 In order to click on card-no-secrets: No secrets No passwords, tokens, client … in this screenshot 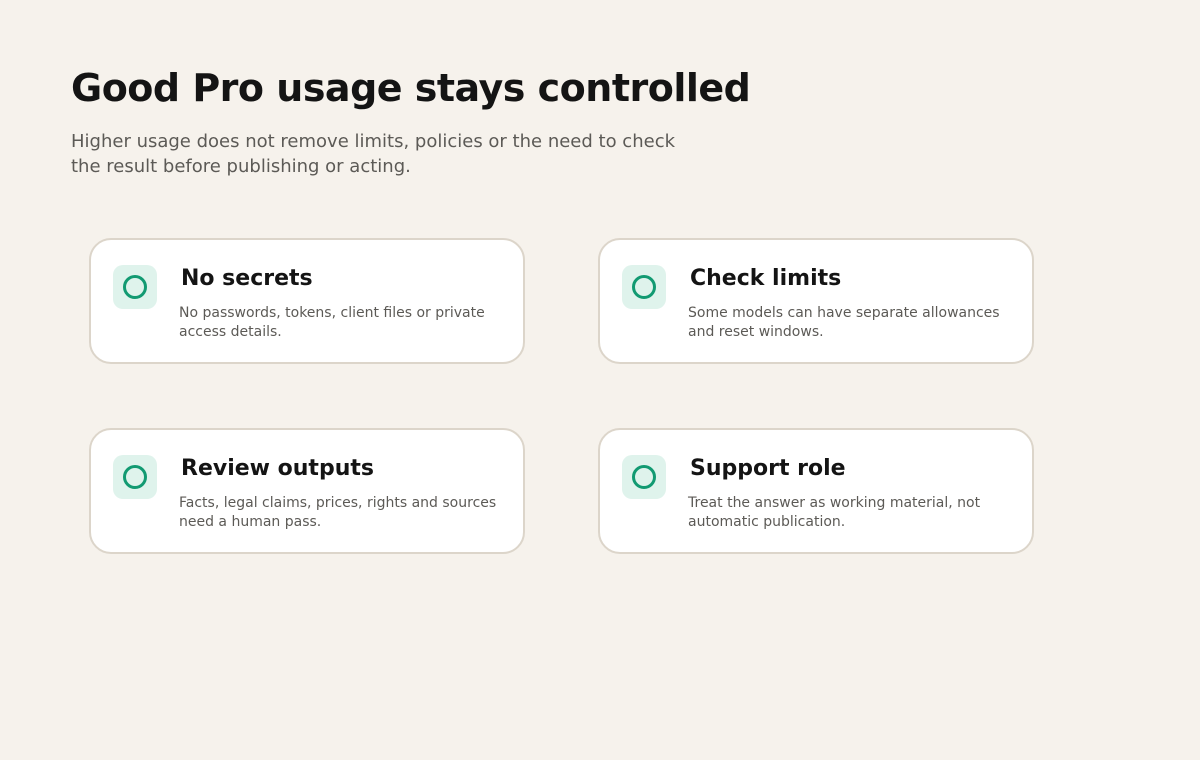, I will do `click(307, 301)`.